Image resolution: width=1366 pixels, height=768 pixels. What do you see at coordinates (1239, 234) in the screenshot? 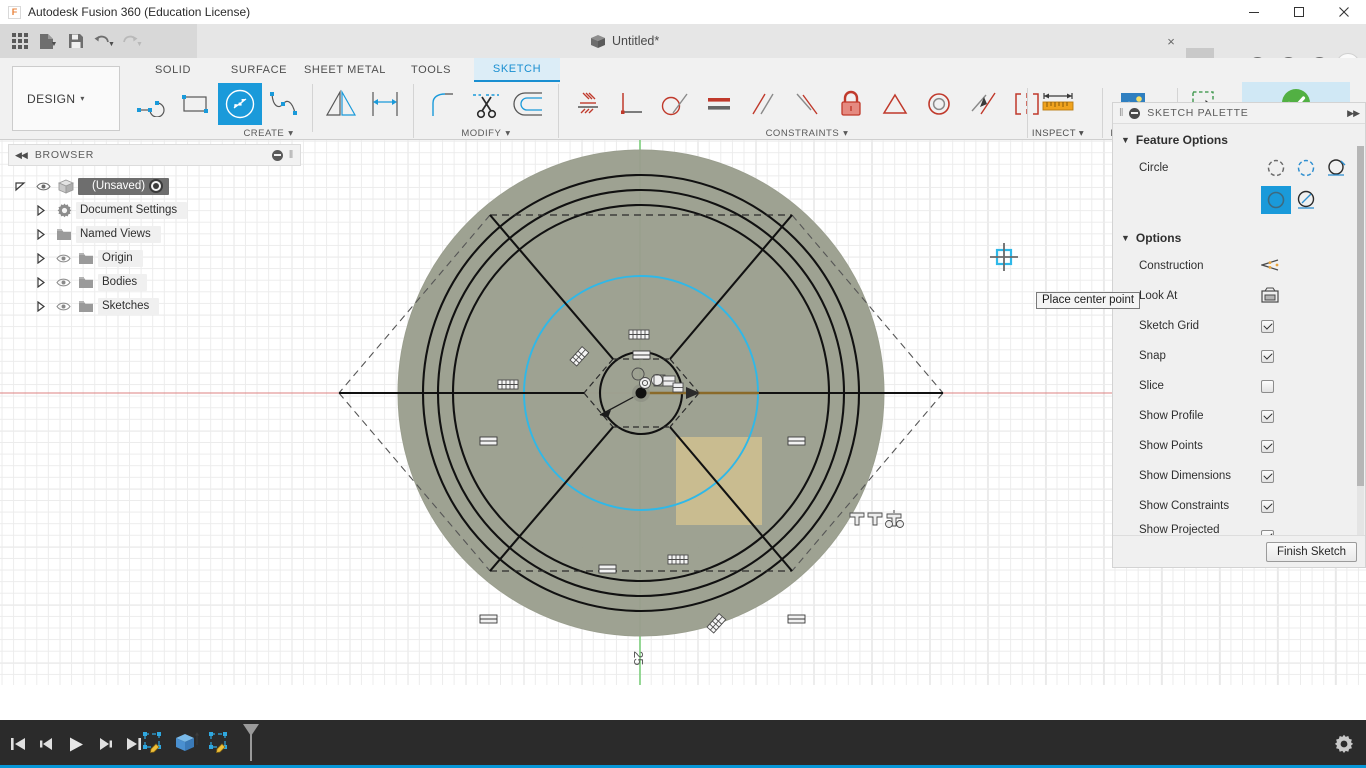
I see `options-section: ▼ Options` at bounding box center [1239, 234].